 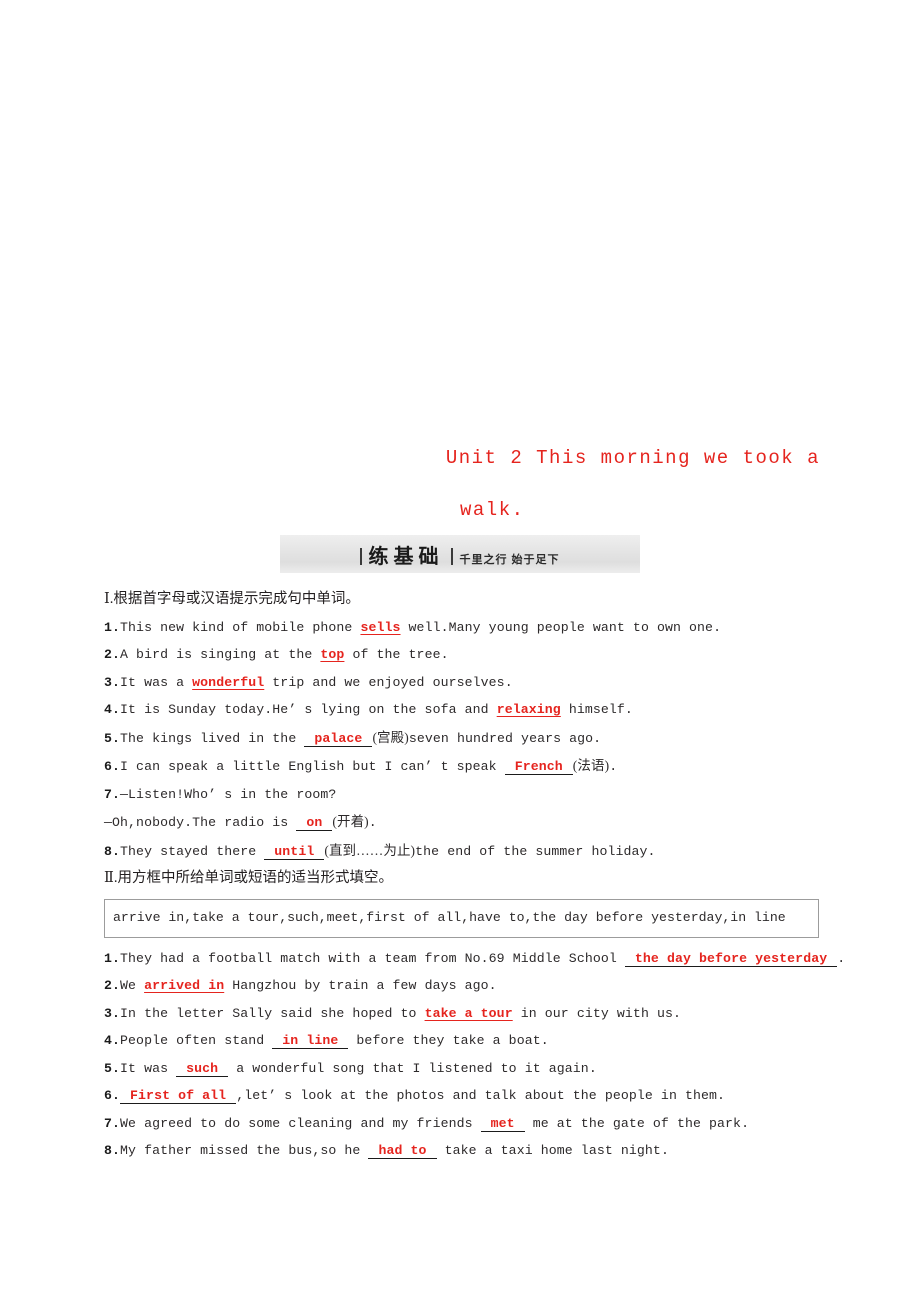 I want to click on hint-chinese: (开着), so click(x=350, y=821).